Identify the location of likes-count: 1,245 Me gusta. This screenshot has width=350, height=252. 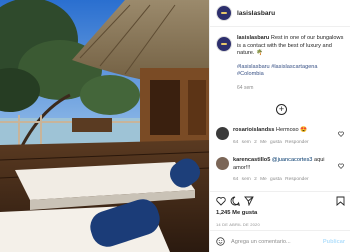
(236, 213).